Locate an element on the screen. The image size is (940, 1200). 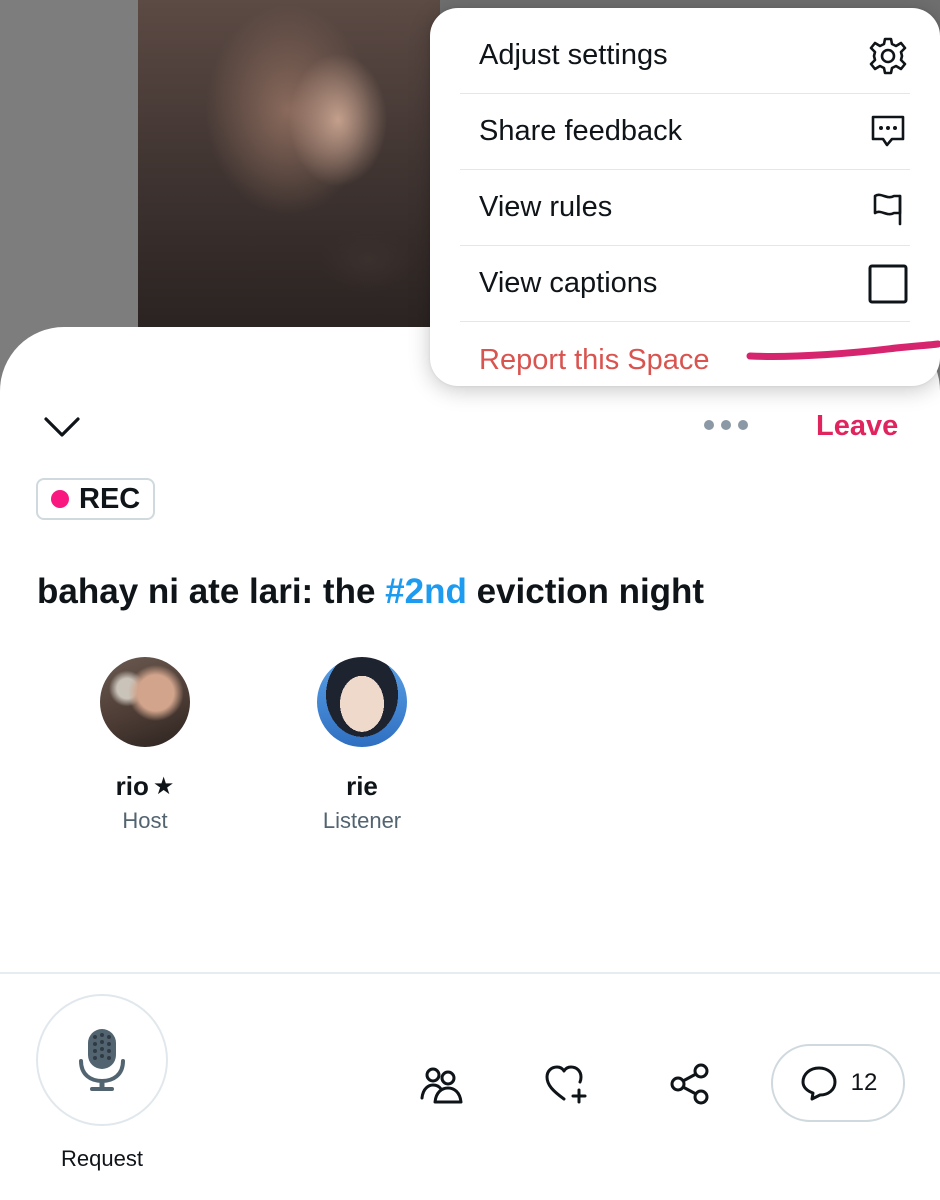
menu-item-label: Share feedback is located at coordinates (581, 131).